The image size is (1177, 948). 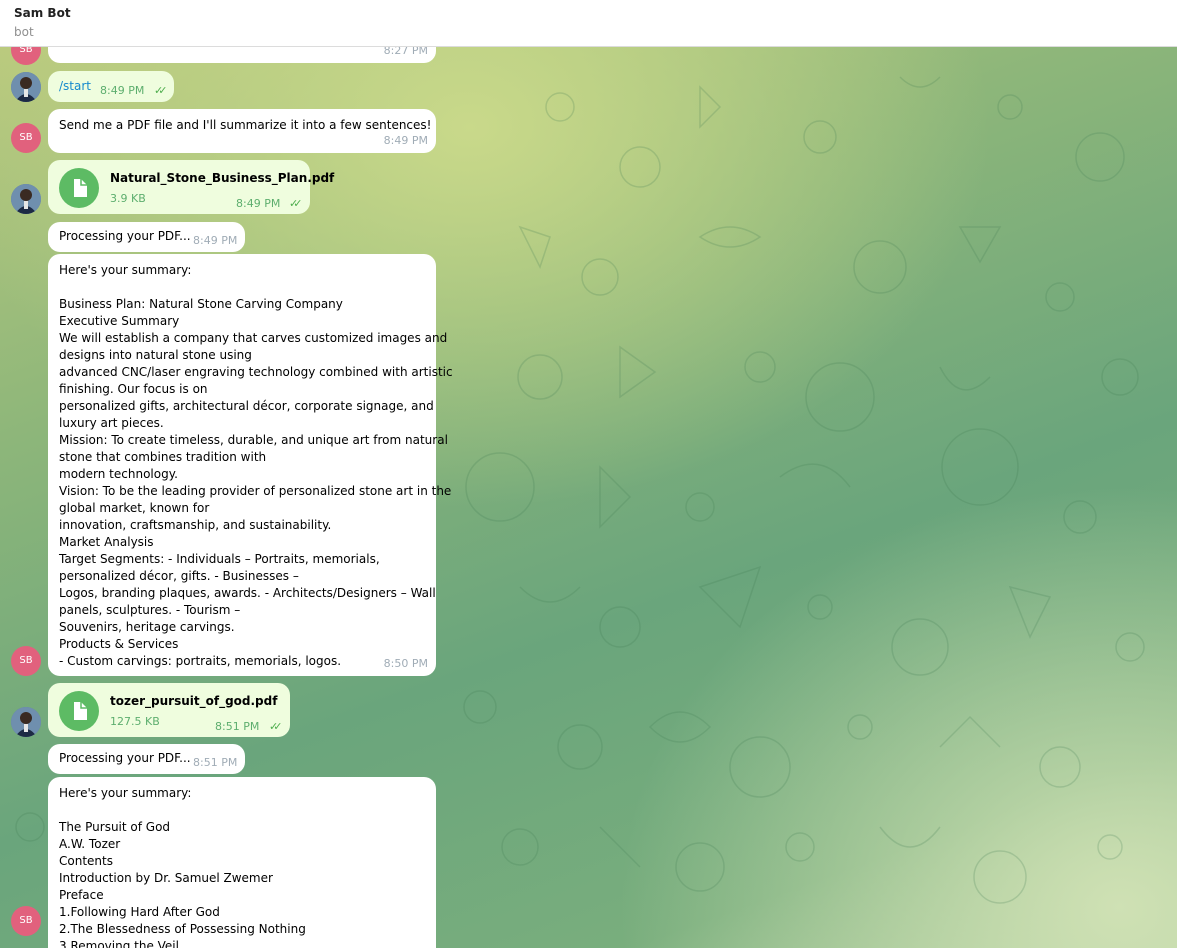 What do you see at coordinates (90, 844) in the screenshot?
I see `message-line: A.W. Tozer` at bounding box center [90, 844].